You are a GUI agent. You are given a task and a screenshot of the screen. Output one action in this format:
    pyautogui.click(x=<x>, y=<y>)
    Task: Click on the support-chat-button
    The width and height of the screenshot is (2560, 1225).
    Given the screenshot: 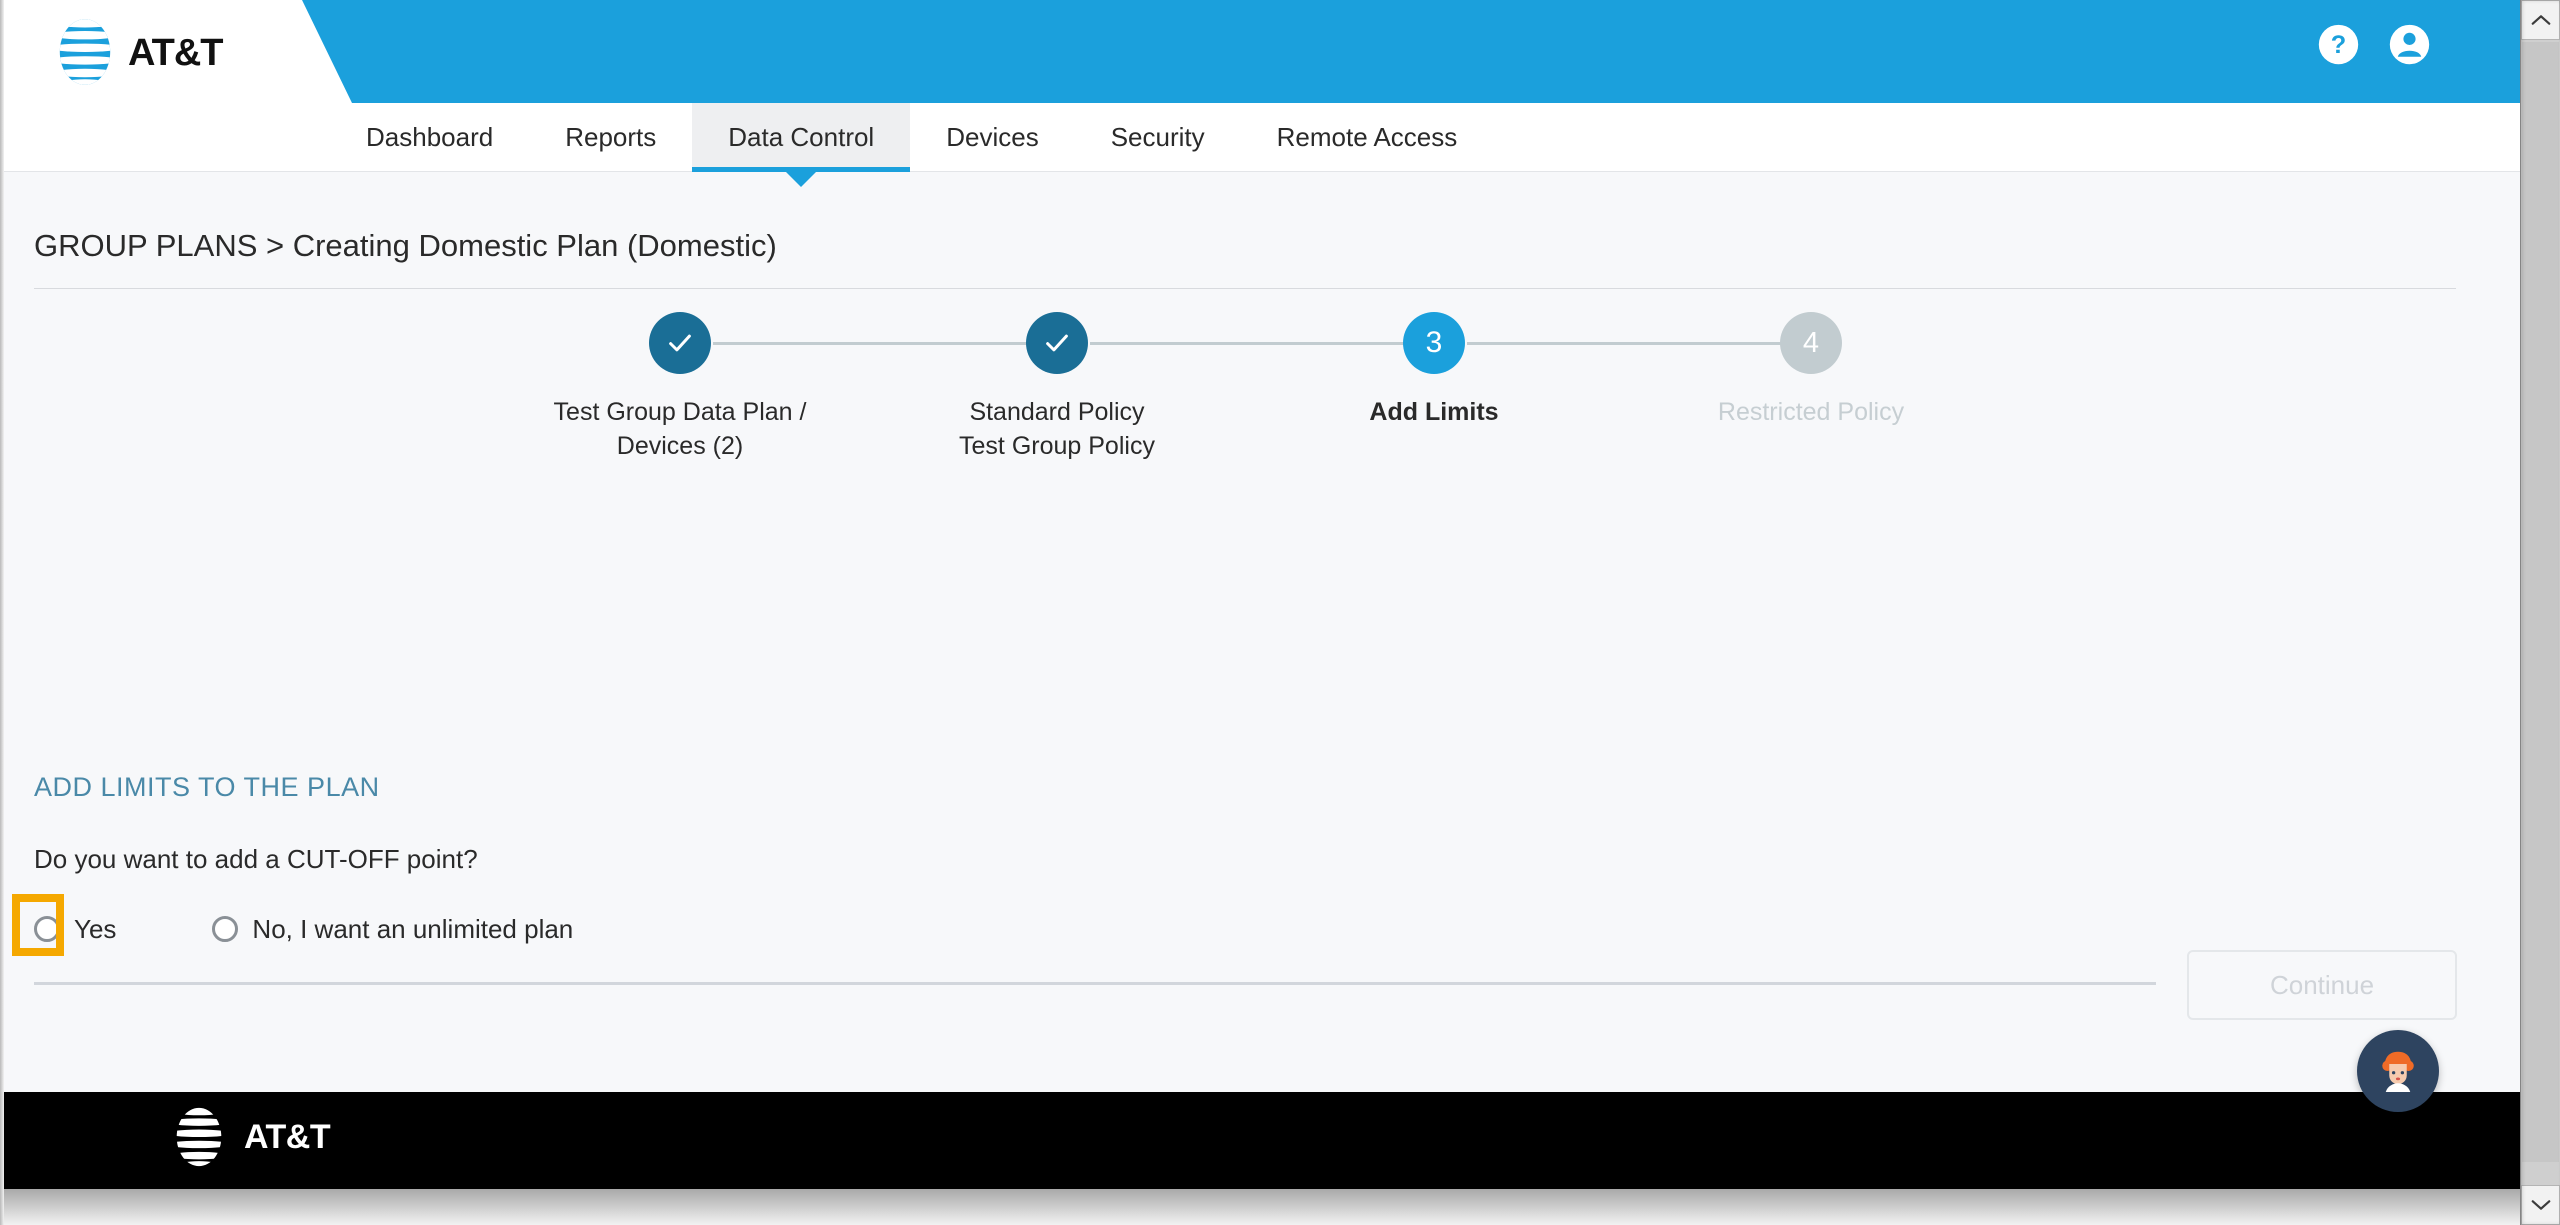 What is the action you would take?
    pyautogui.click(x=2398, y=1071)
    